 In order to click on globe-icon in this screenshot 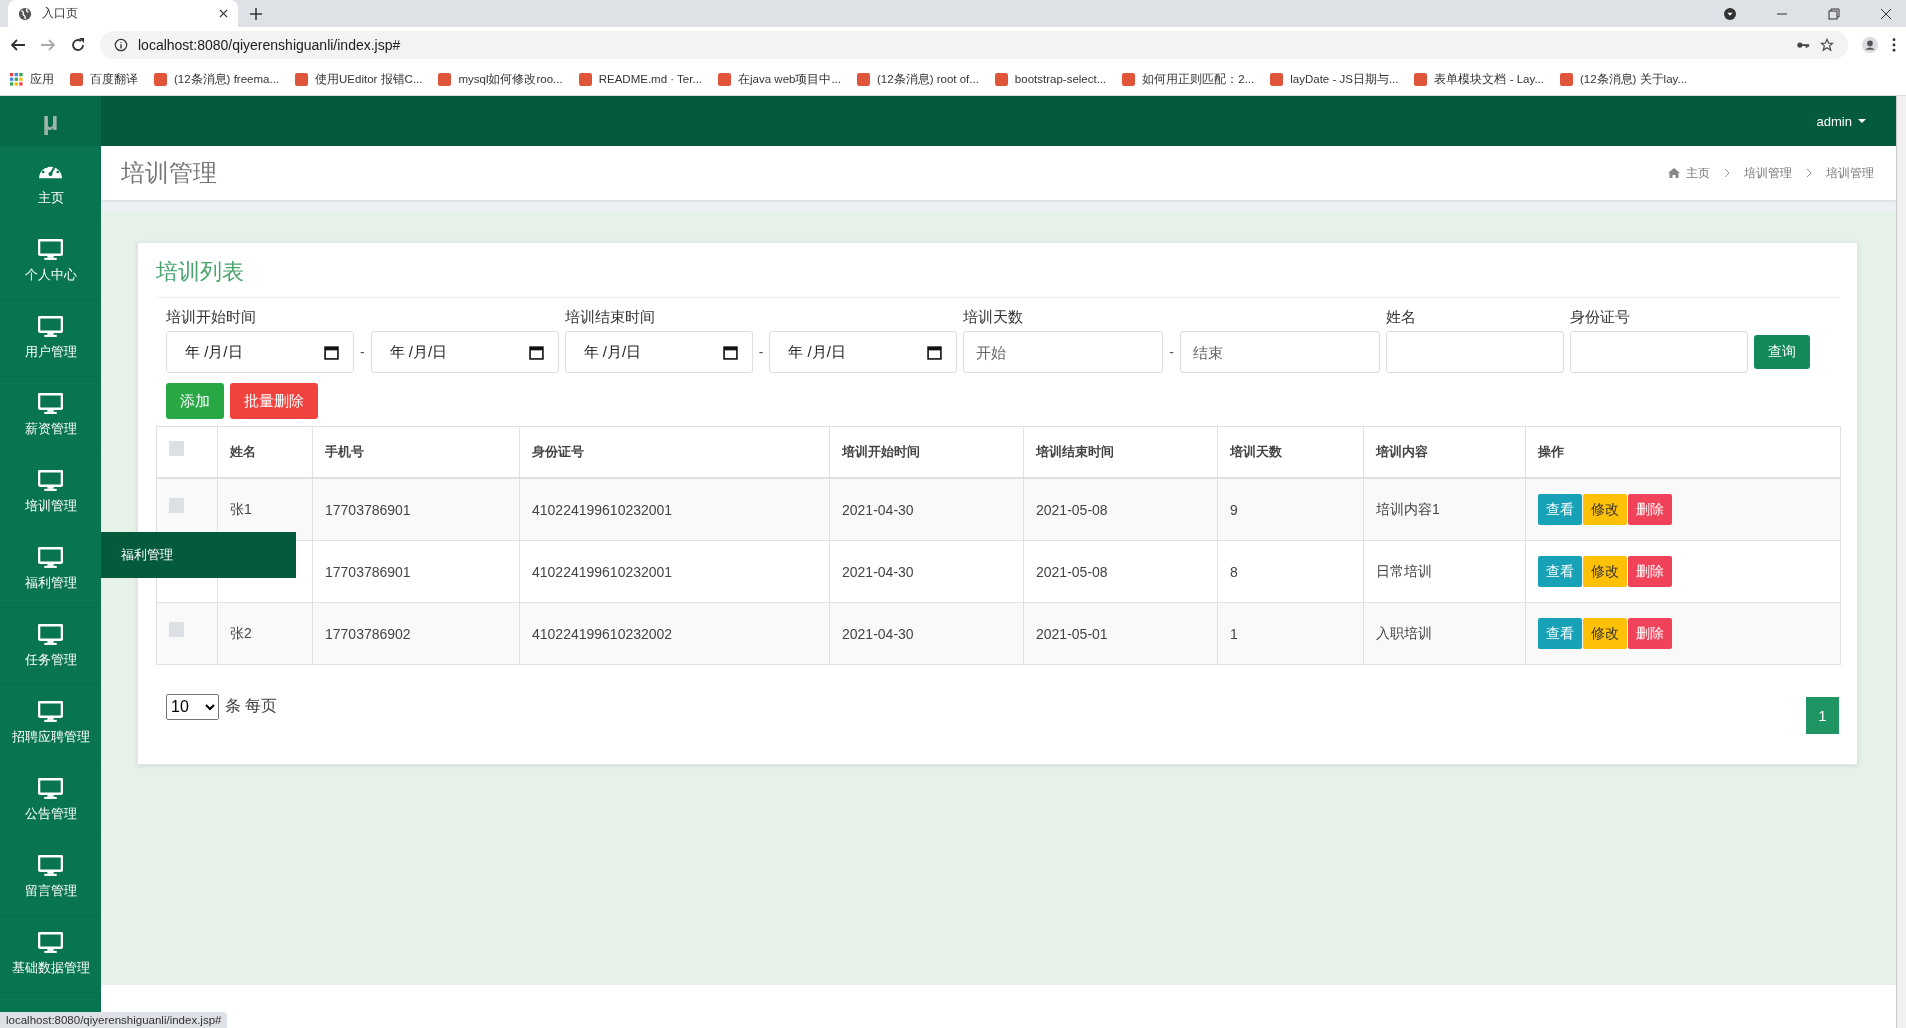, I will do `click(25, 13)`.